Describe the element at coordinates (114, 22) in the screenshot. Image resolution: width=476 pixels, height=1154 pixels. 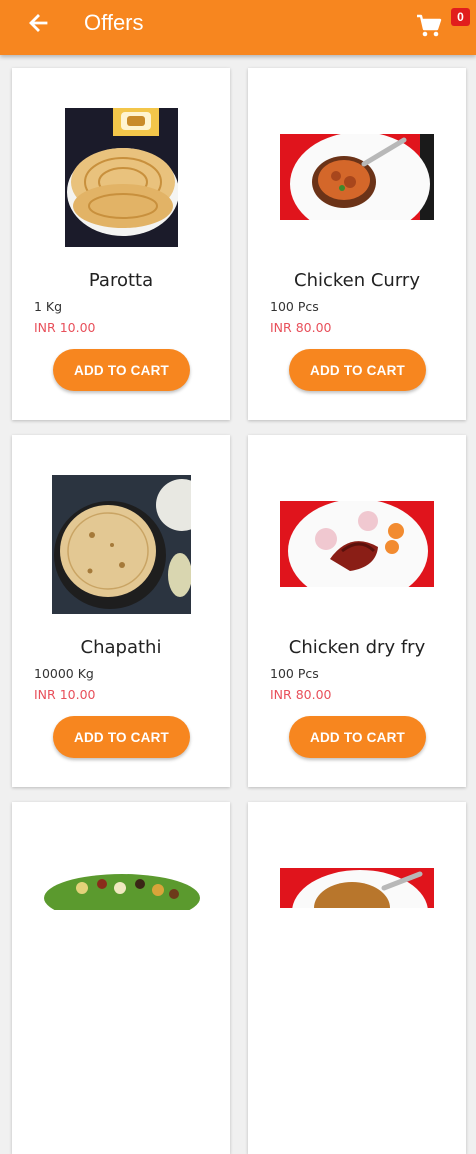
I see `page-title: Offers` at that location.